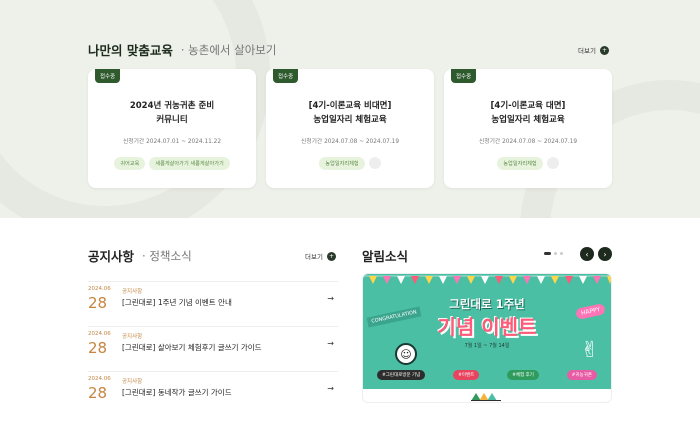 The image size is (700, 440). Describe the element at coordinates (111, 255) in the screenshot. I see `notice-title: 공지사항` at that location.